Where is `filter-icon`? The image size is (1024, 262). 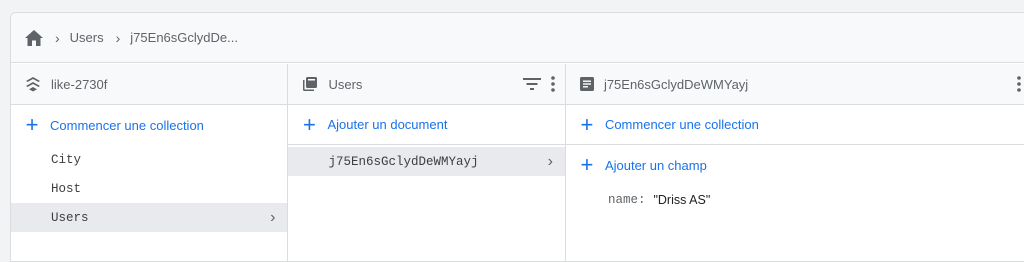 filter-icon is located at coordinates (531, 84).